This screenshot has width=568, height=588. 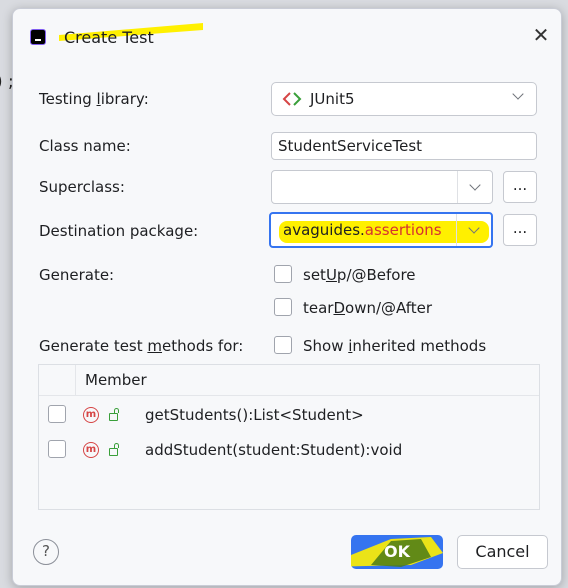 What do you see at coordinates (350, 146) in the screenshot?
I see `class-name-value: StudentServiceTest` at bounding box center [350, 146].